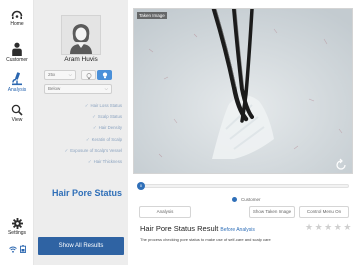  I want to click on nav-label: Home, so click(17, 24).